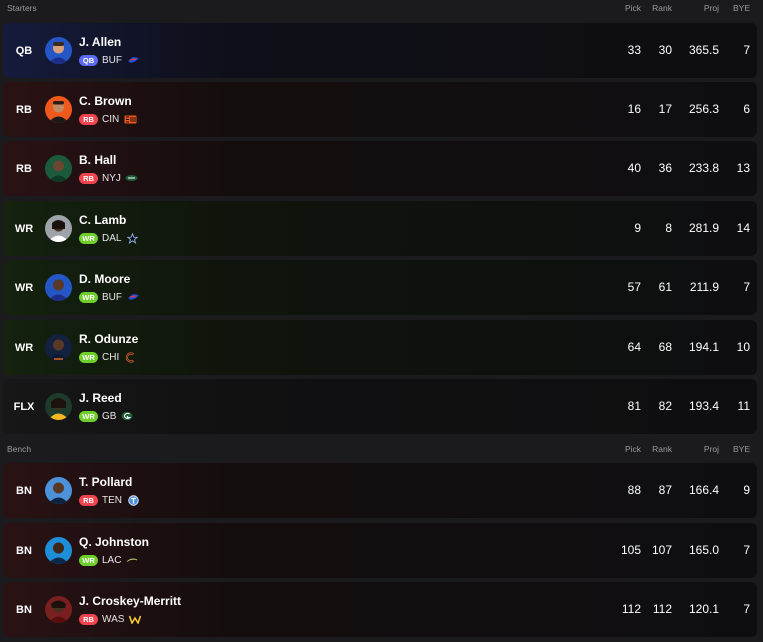  What do you see at coordinates (703, 347) in the screenshot?
I see `proj-value: 194.1` at bounding box center [703, 347].